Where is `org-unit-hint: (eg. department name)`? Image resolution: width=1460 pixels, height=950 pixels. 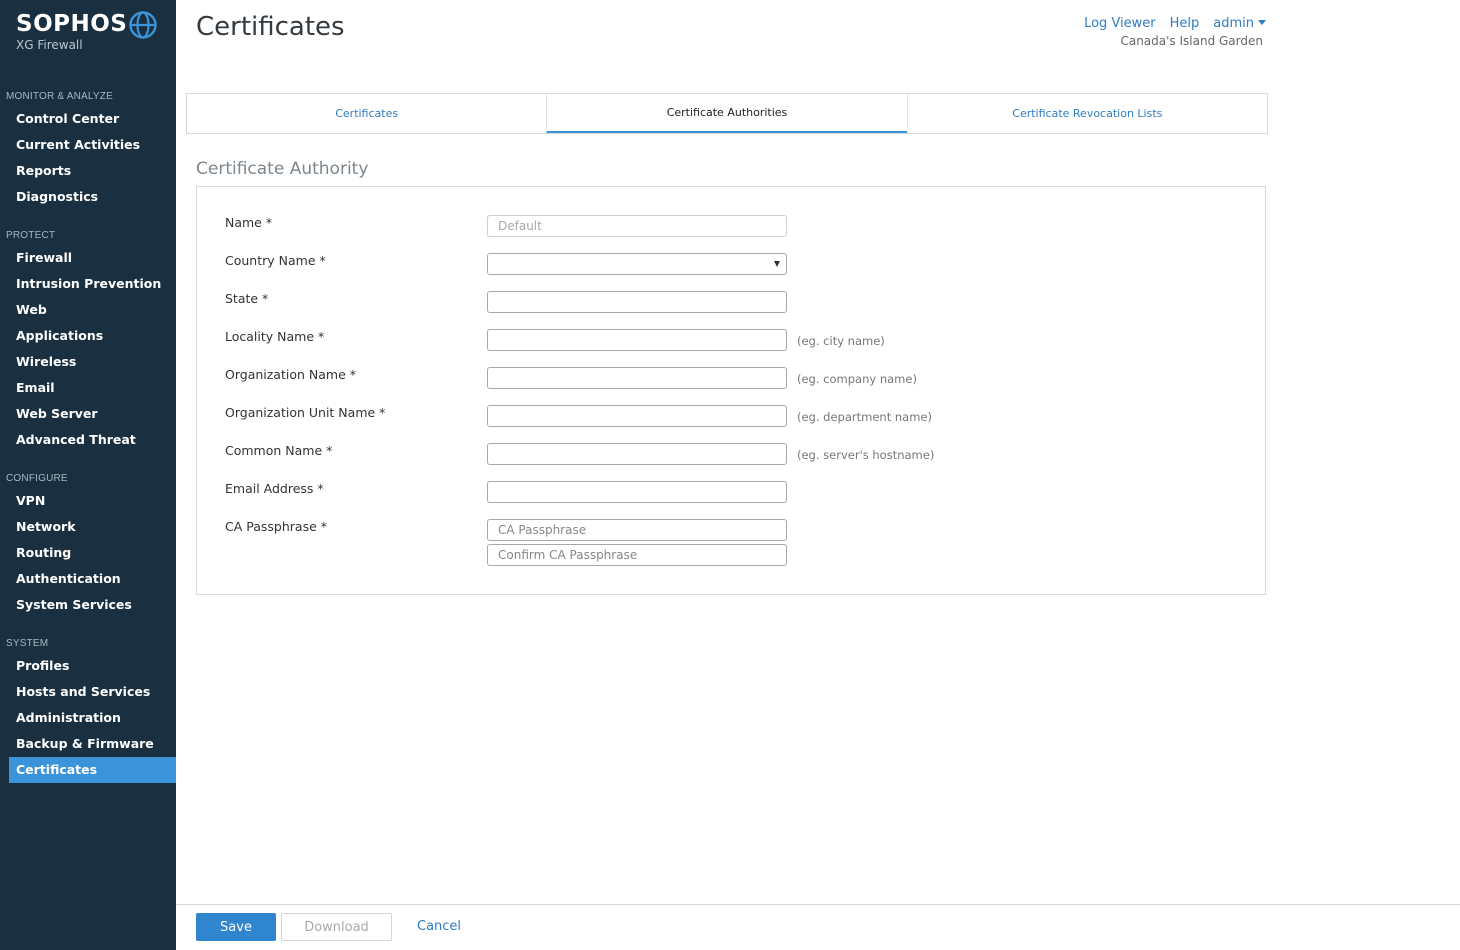
org-unit-hint: (eg. department name) is located at coordinates (864, 417).